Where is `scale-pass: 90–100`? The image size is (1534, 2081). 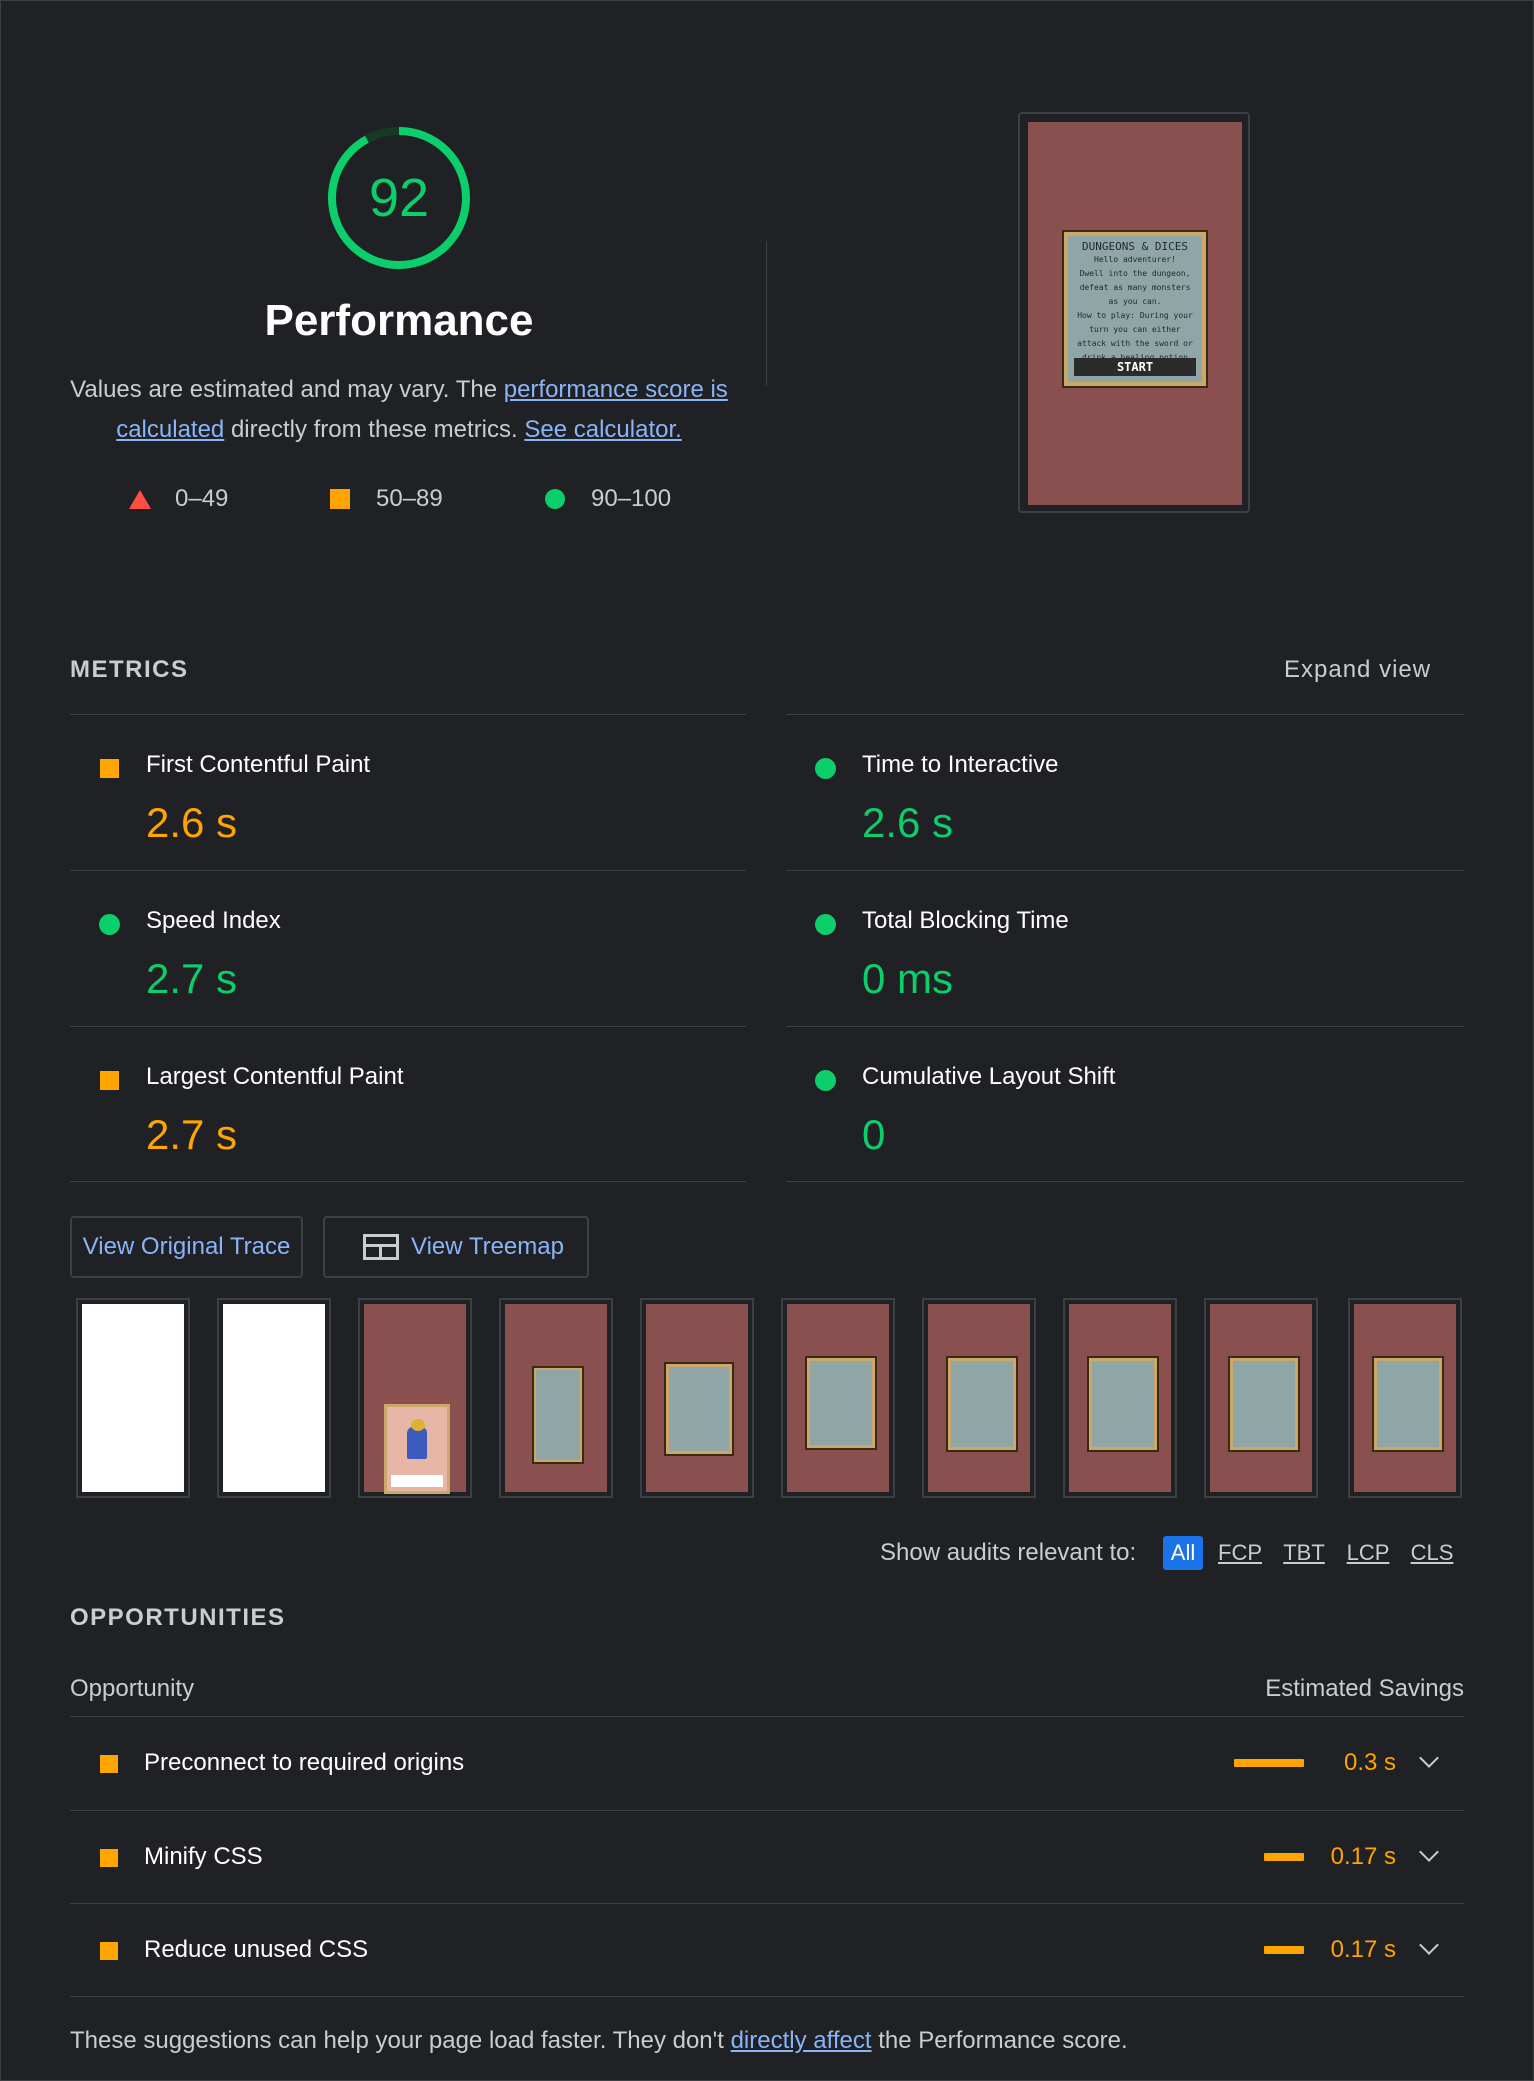 scale-pass: 90–100 is located at coordinates (608, 499).